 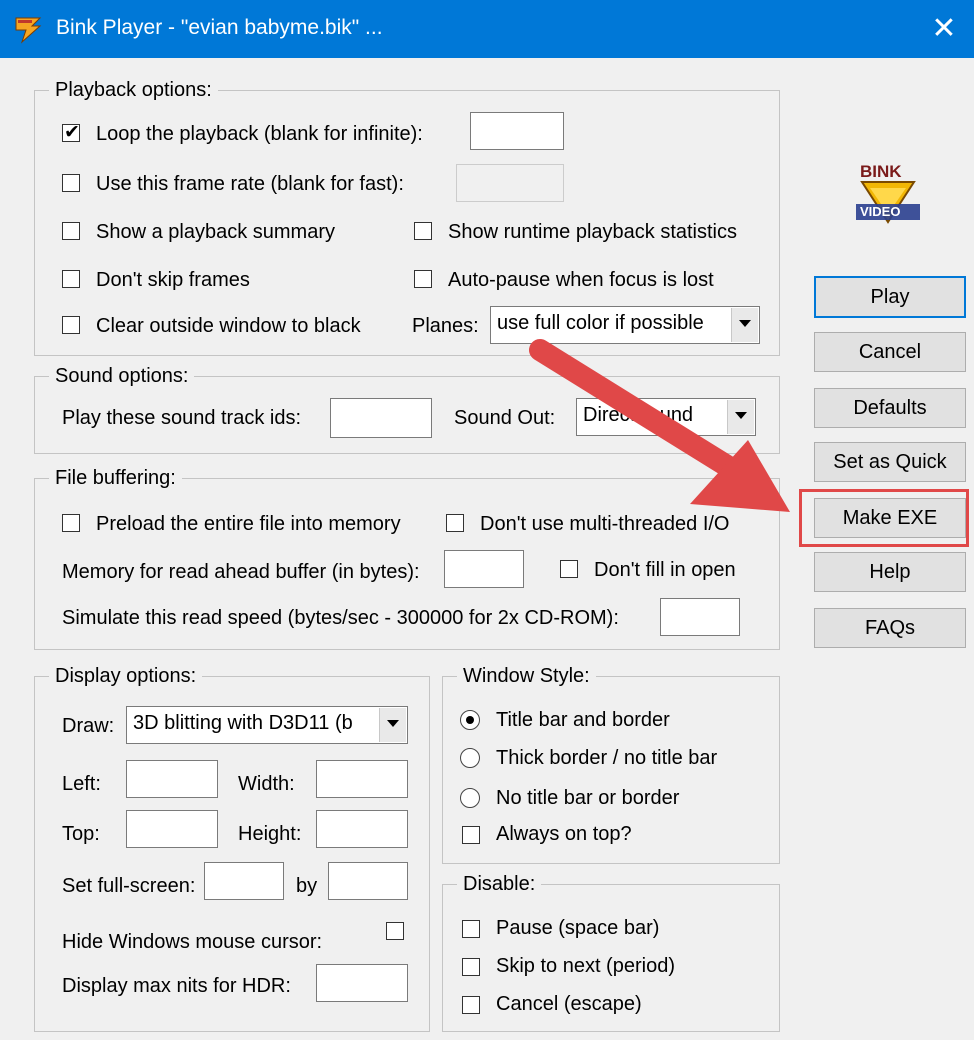 What do you see at coordinates (115, 478) in the screenshot?
I see `file-buffering-legend: File buffering:` at bounding box center [115, 478].